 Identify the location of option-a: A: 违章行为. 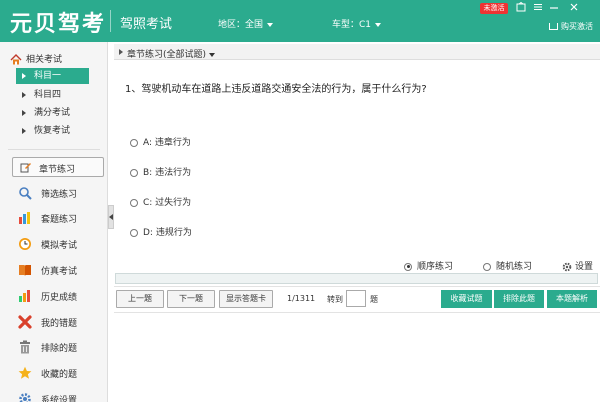
(160, 142).